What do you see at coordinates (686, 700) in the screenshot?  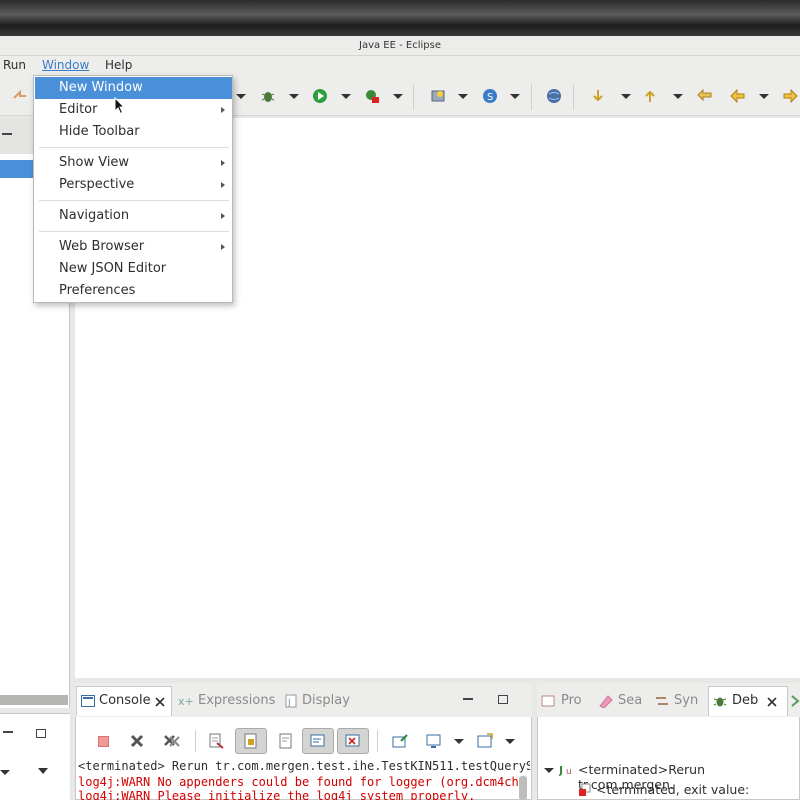 I see `tab-synchronize: Syn` at bounding box center [686, 700].